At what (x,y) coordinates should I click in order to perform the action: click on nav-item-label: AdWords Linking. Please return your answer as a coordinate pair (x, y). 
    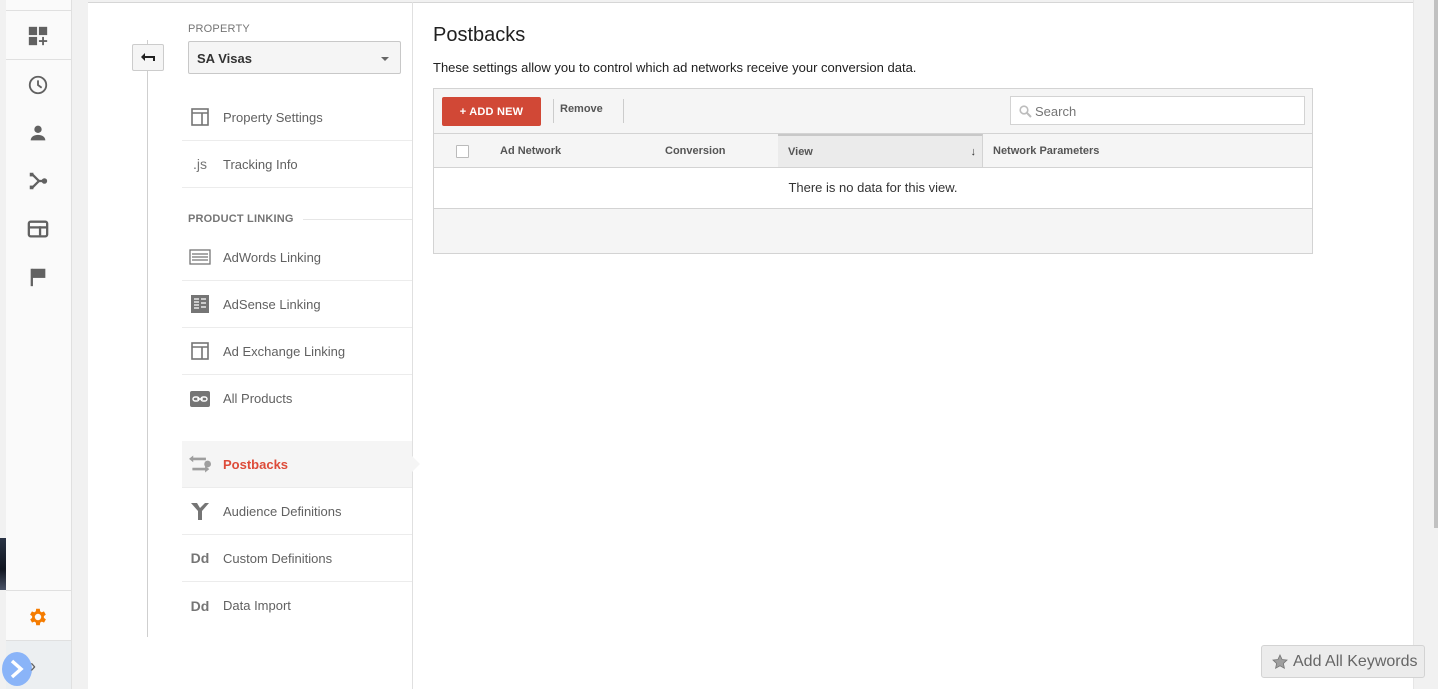
    Looking at the image, I should click on (272, 257).